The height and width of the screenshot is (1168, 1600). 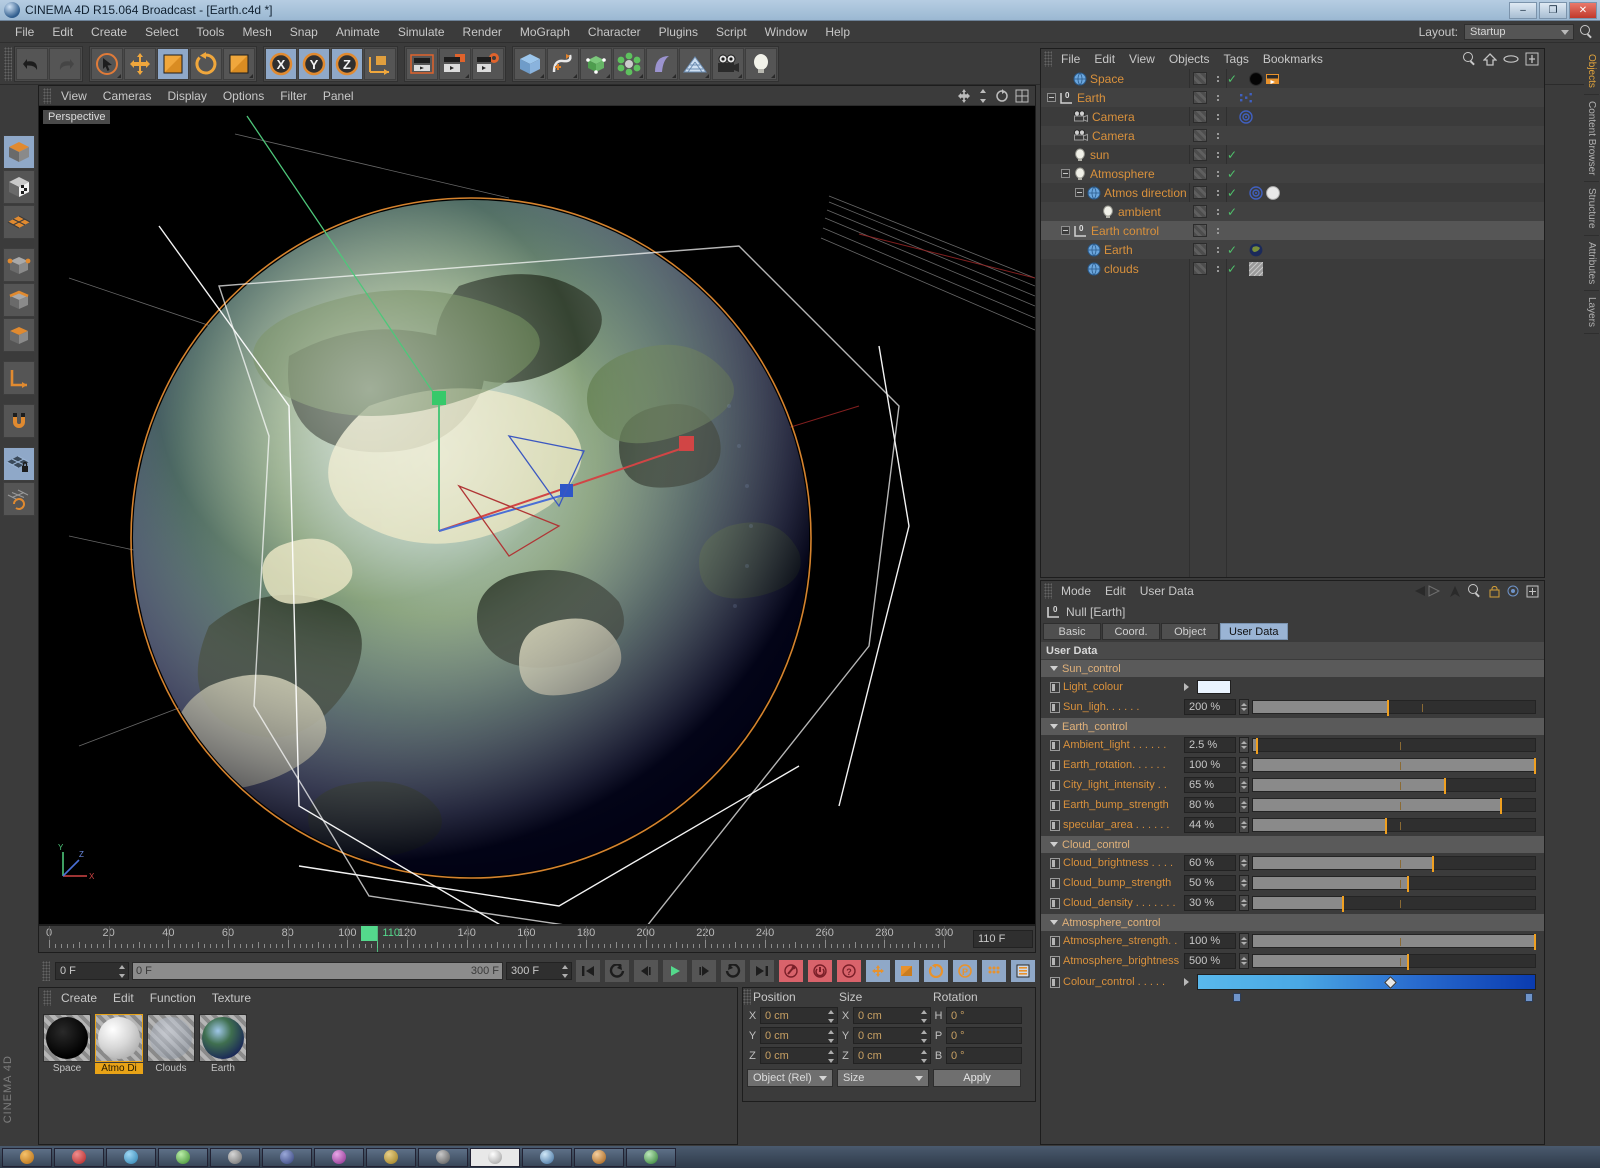 What do you see at coordinates (231, 998) in the screenshot?
I see `material-menu-texture: Texture` at bounding box center [231, 998].